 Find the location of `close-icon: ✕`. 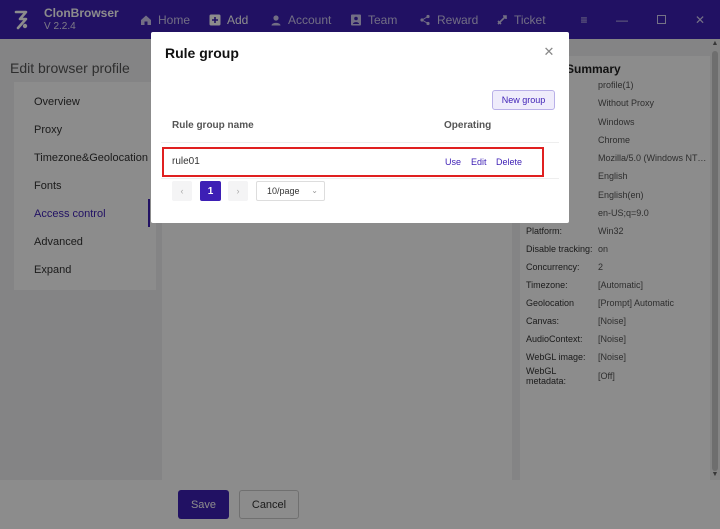

close-icon: ✕ is located at coordinates (549, 52).